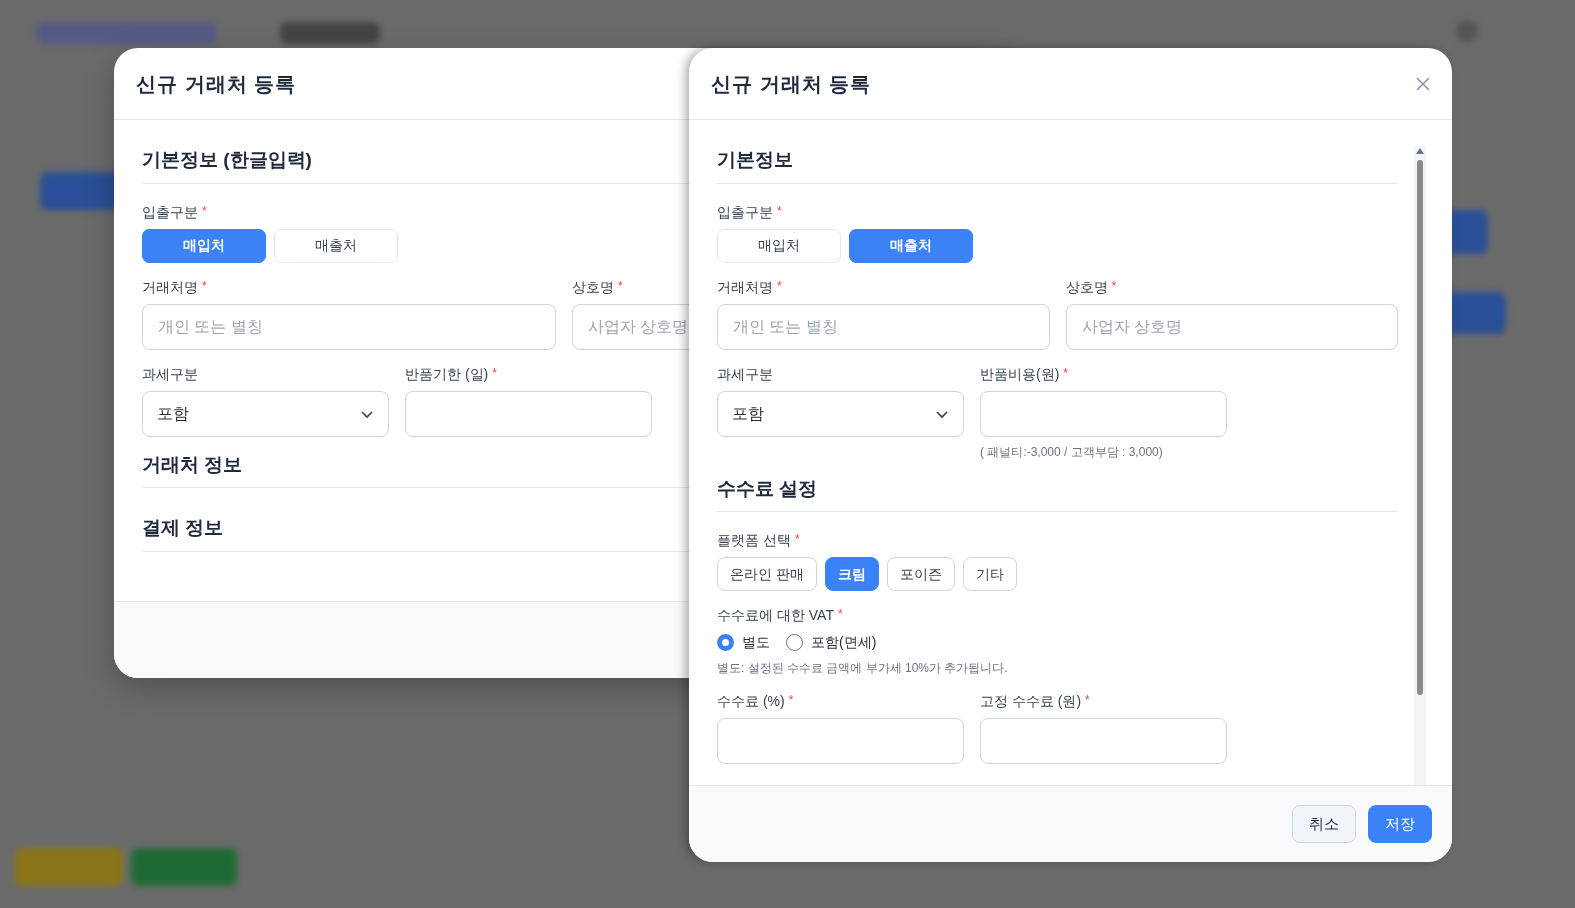 This screenshot has height=908, width=1575. I want to click on help-text: 별도: 설정된 수수료 금액에 부가세 10%가 추가됩니다., so click(862, 668).